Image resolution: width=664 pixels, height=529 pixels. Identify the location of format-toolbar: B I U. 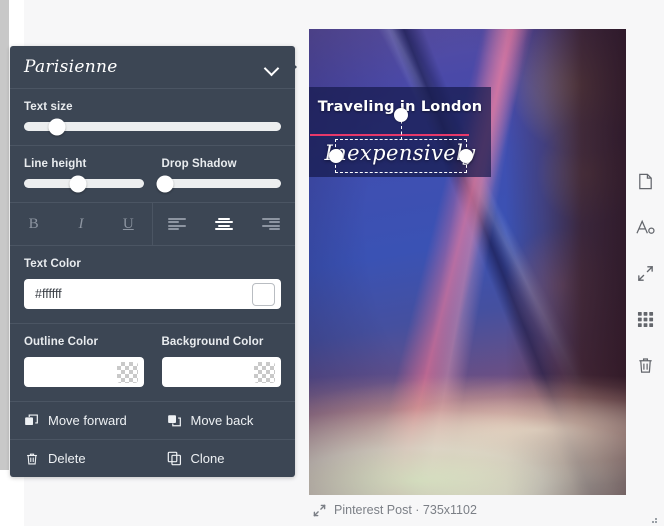
(152, 224).